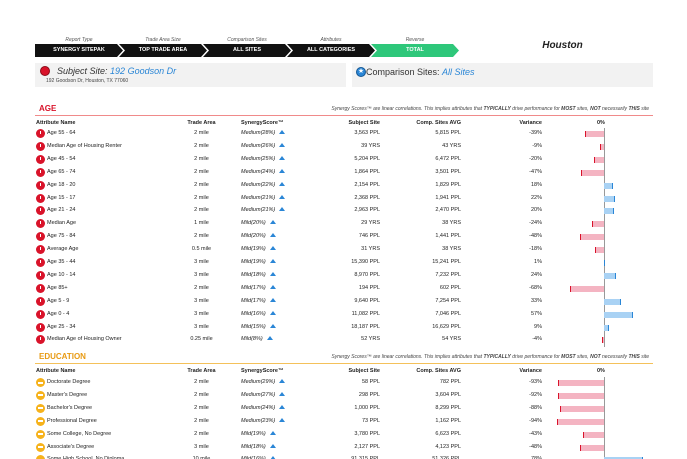  I want to click on education-category-icon, so click(40, 434).